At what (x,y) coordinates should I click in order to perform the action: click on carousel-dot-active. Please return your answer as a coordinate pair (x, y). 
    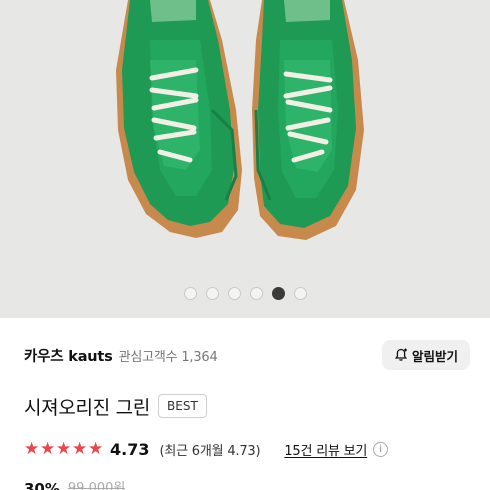
    Looking at the image, I should click on (278, 293).